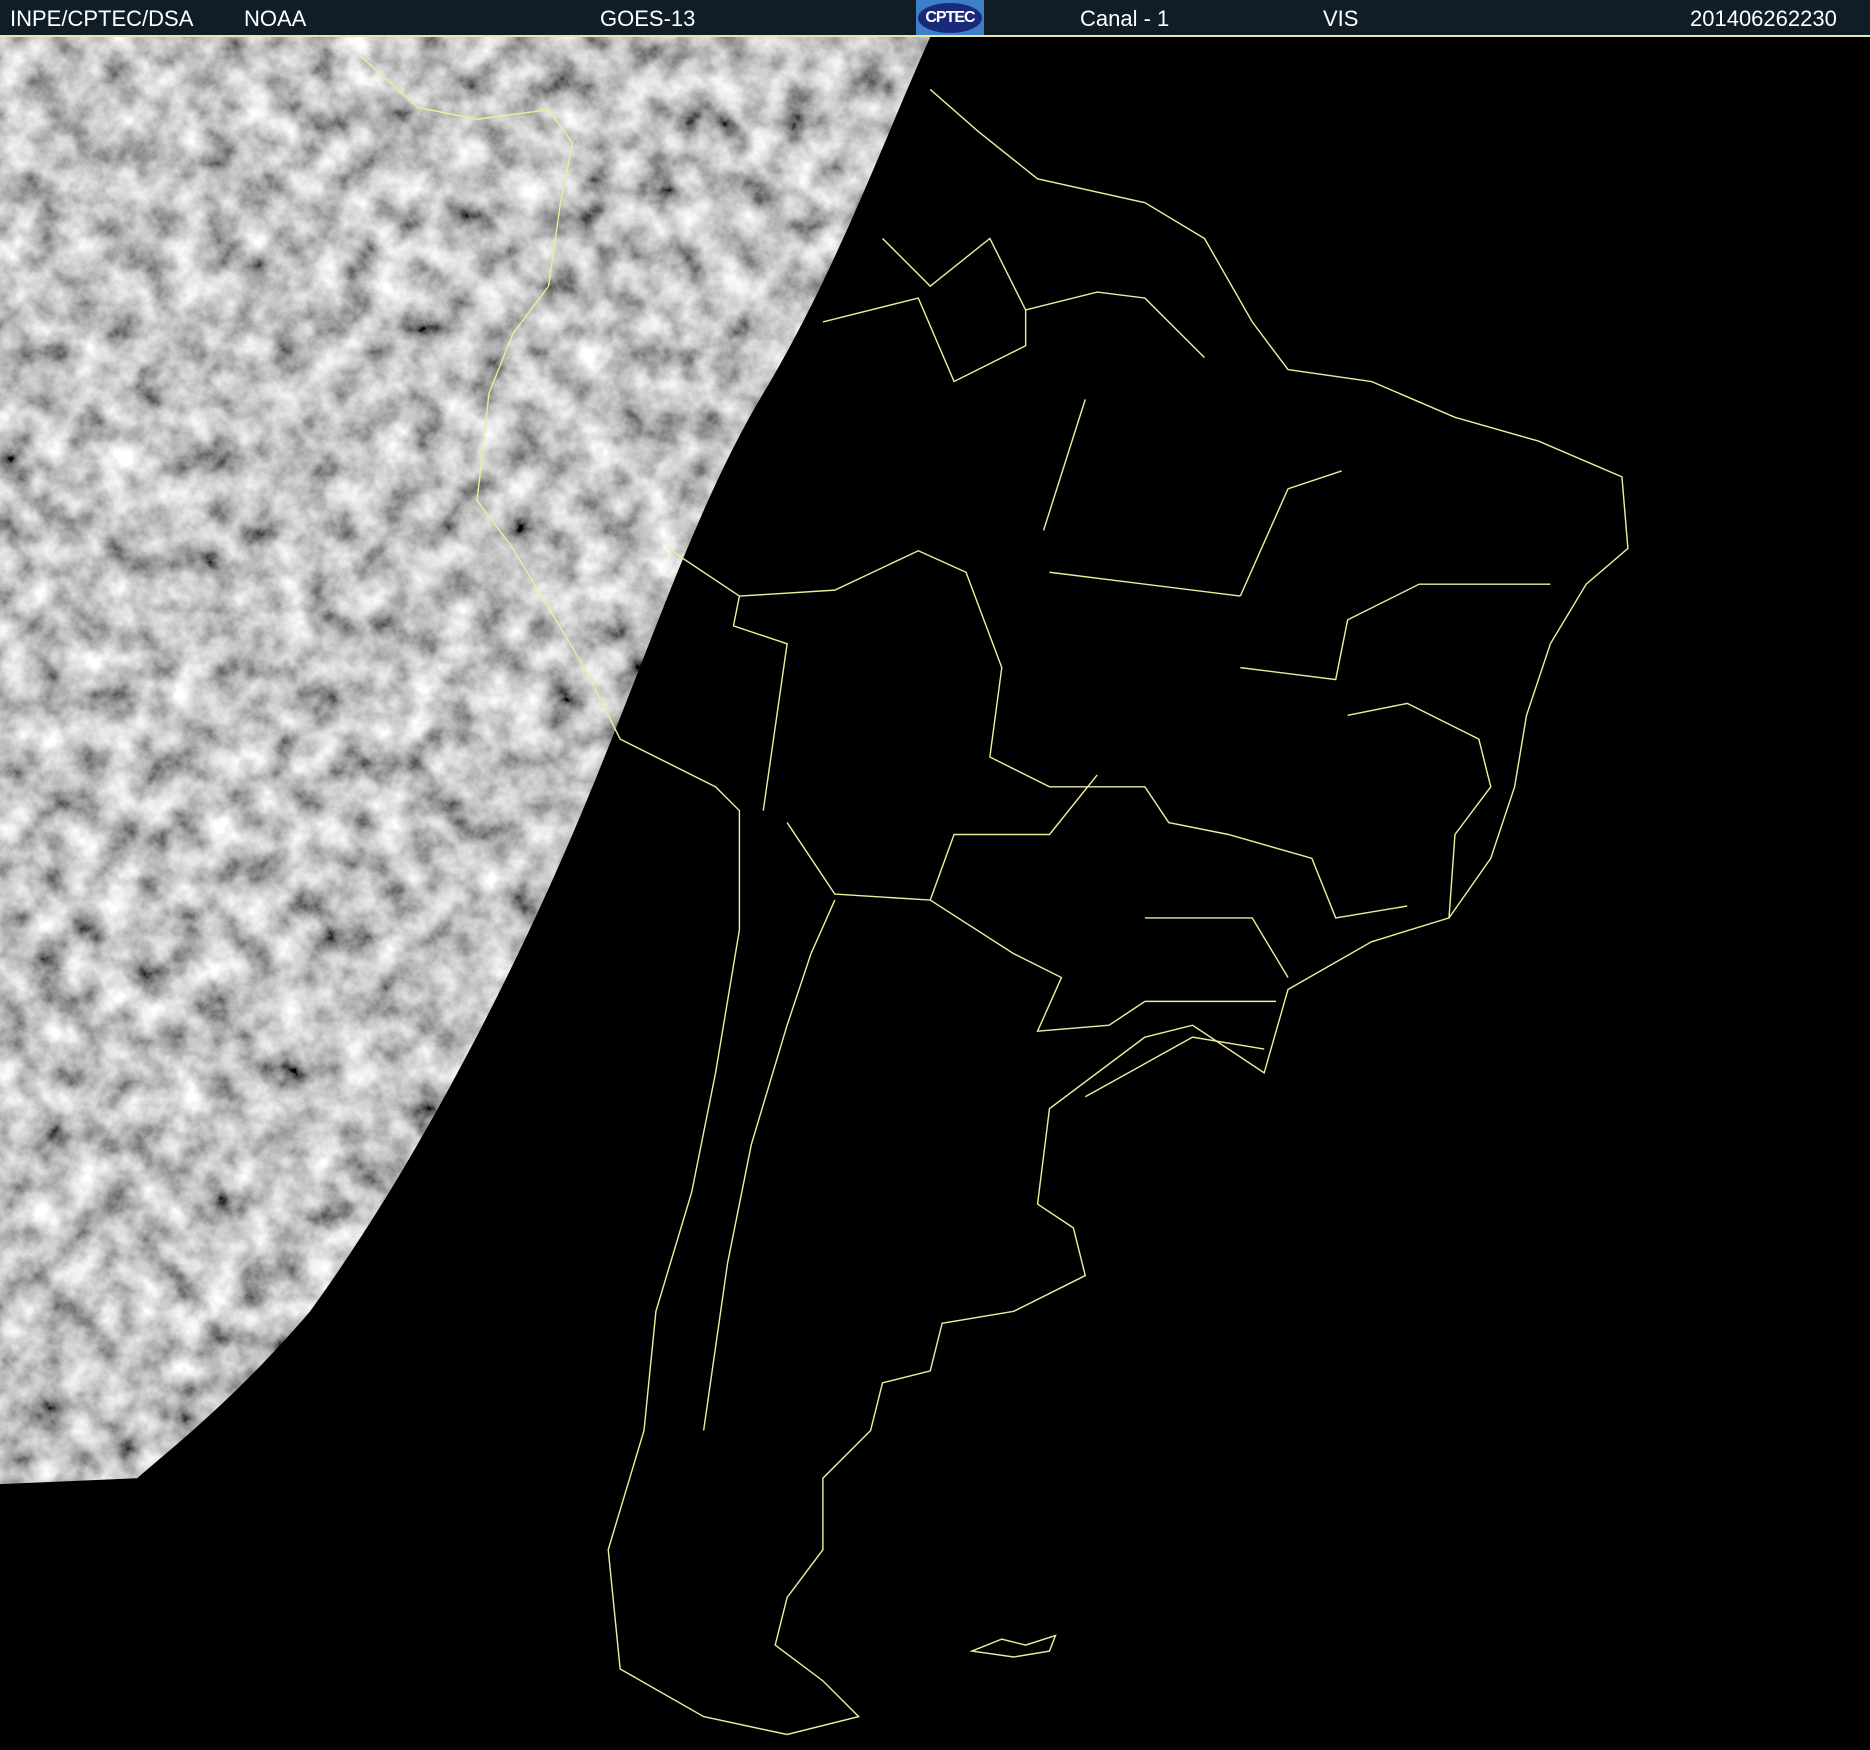  Describe the element at coordinates (648, 18) in the screenshot. I see `satellite-label: GOES-13` at that location.